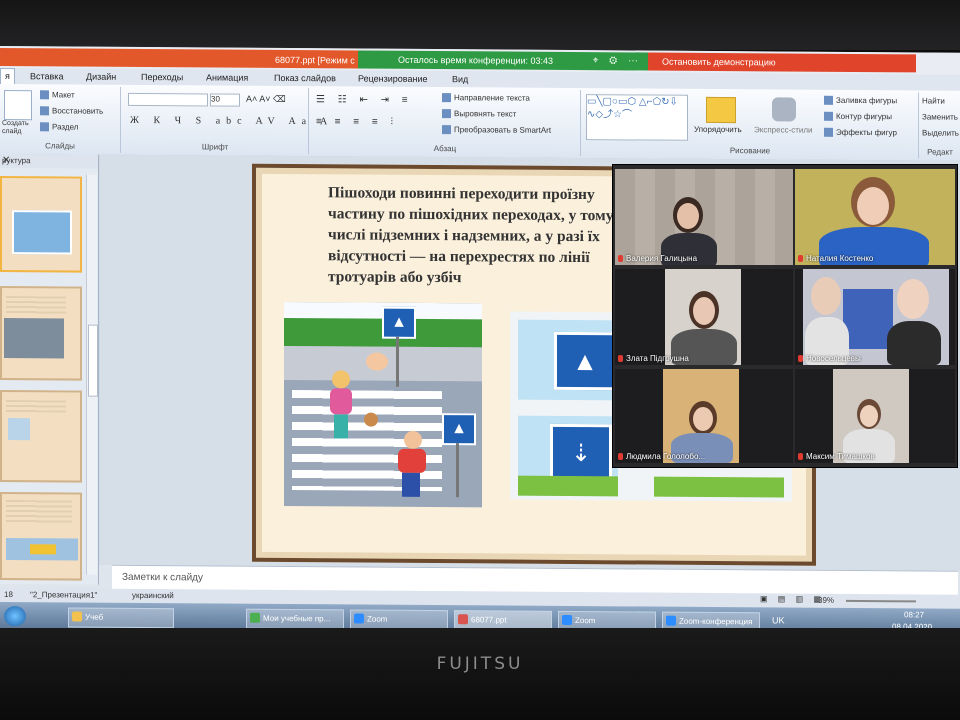  What do you see at coordinates (153, 595) in the screenshot?
I see `language: украинский` at bounding box center [153, 595].